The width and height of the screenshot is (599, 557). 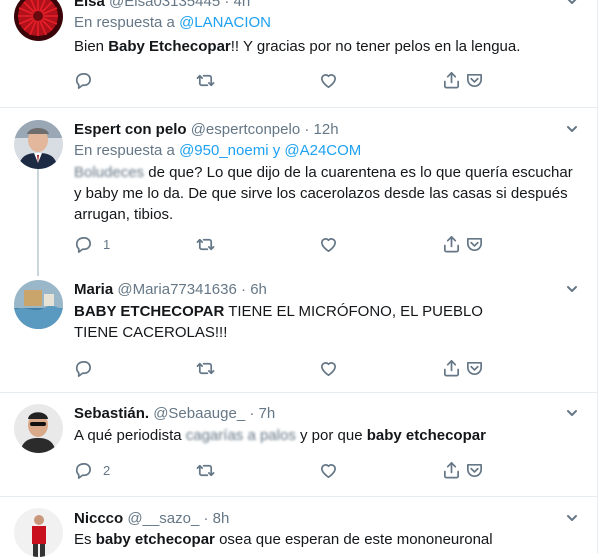 What do you see at coordinates (176, 289) in the screenshot?
I see `user-handle: @Maria77341636` at bounding box center [176, 289].